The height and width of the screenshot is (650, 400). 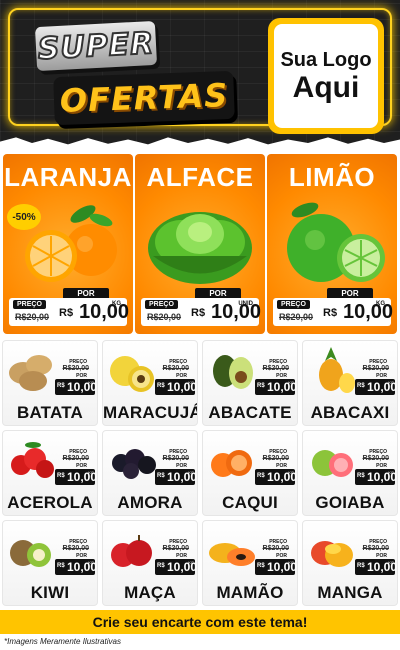 I want to click on product-name: KIWI, so click(x=50, y=592).